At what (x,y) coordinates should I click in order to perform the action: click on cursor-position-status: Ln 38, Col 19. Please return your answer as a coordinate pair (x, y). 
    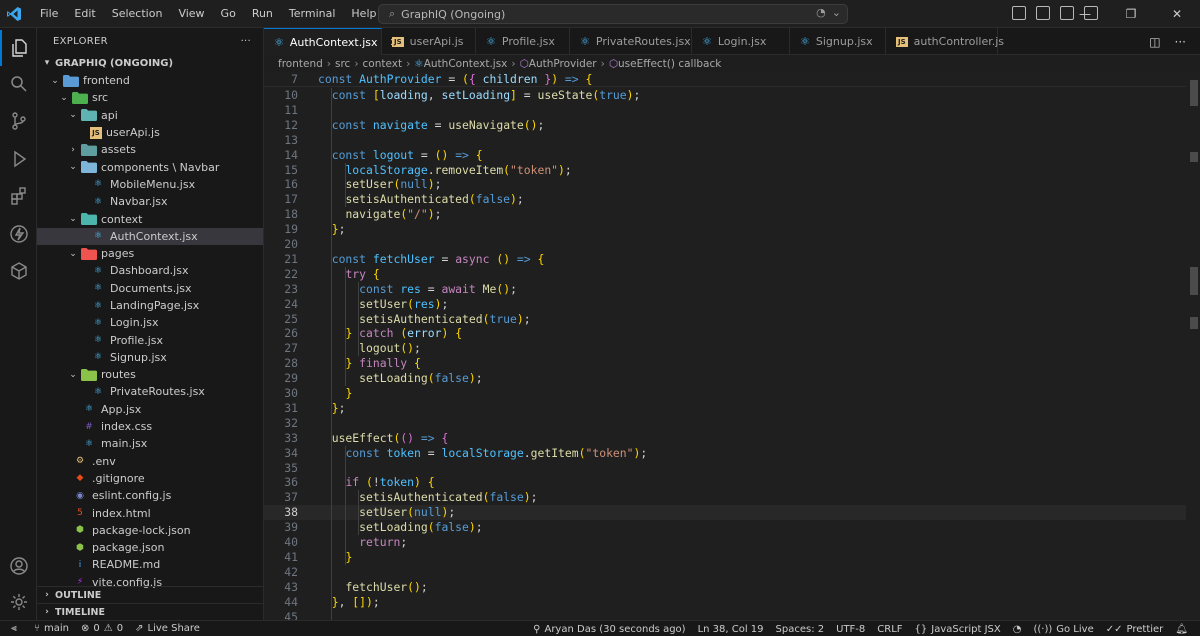
    Looking at the image, I should click on (731, 629).